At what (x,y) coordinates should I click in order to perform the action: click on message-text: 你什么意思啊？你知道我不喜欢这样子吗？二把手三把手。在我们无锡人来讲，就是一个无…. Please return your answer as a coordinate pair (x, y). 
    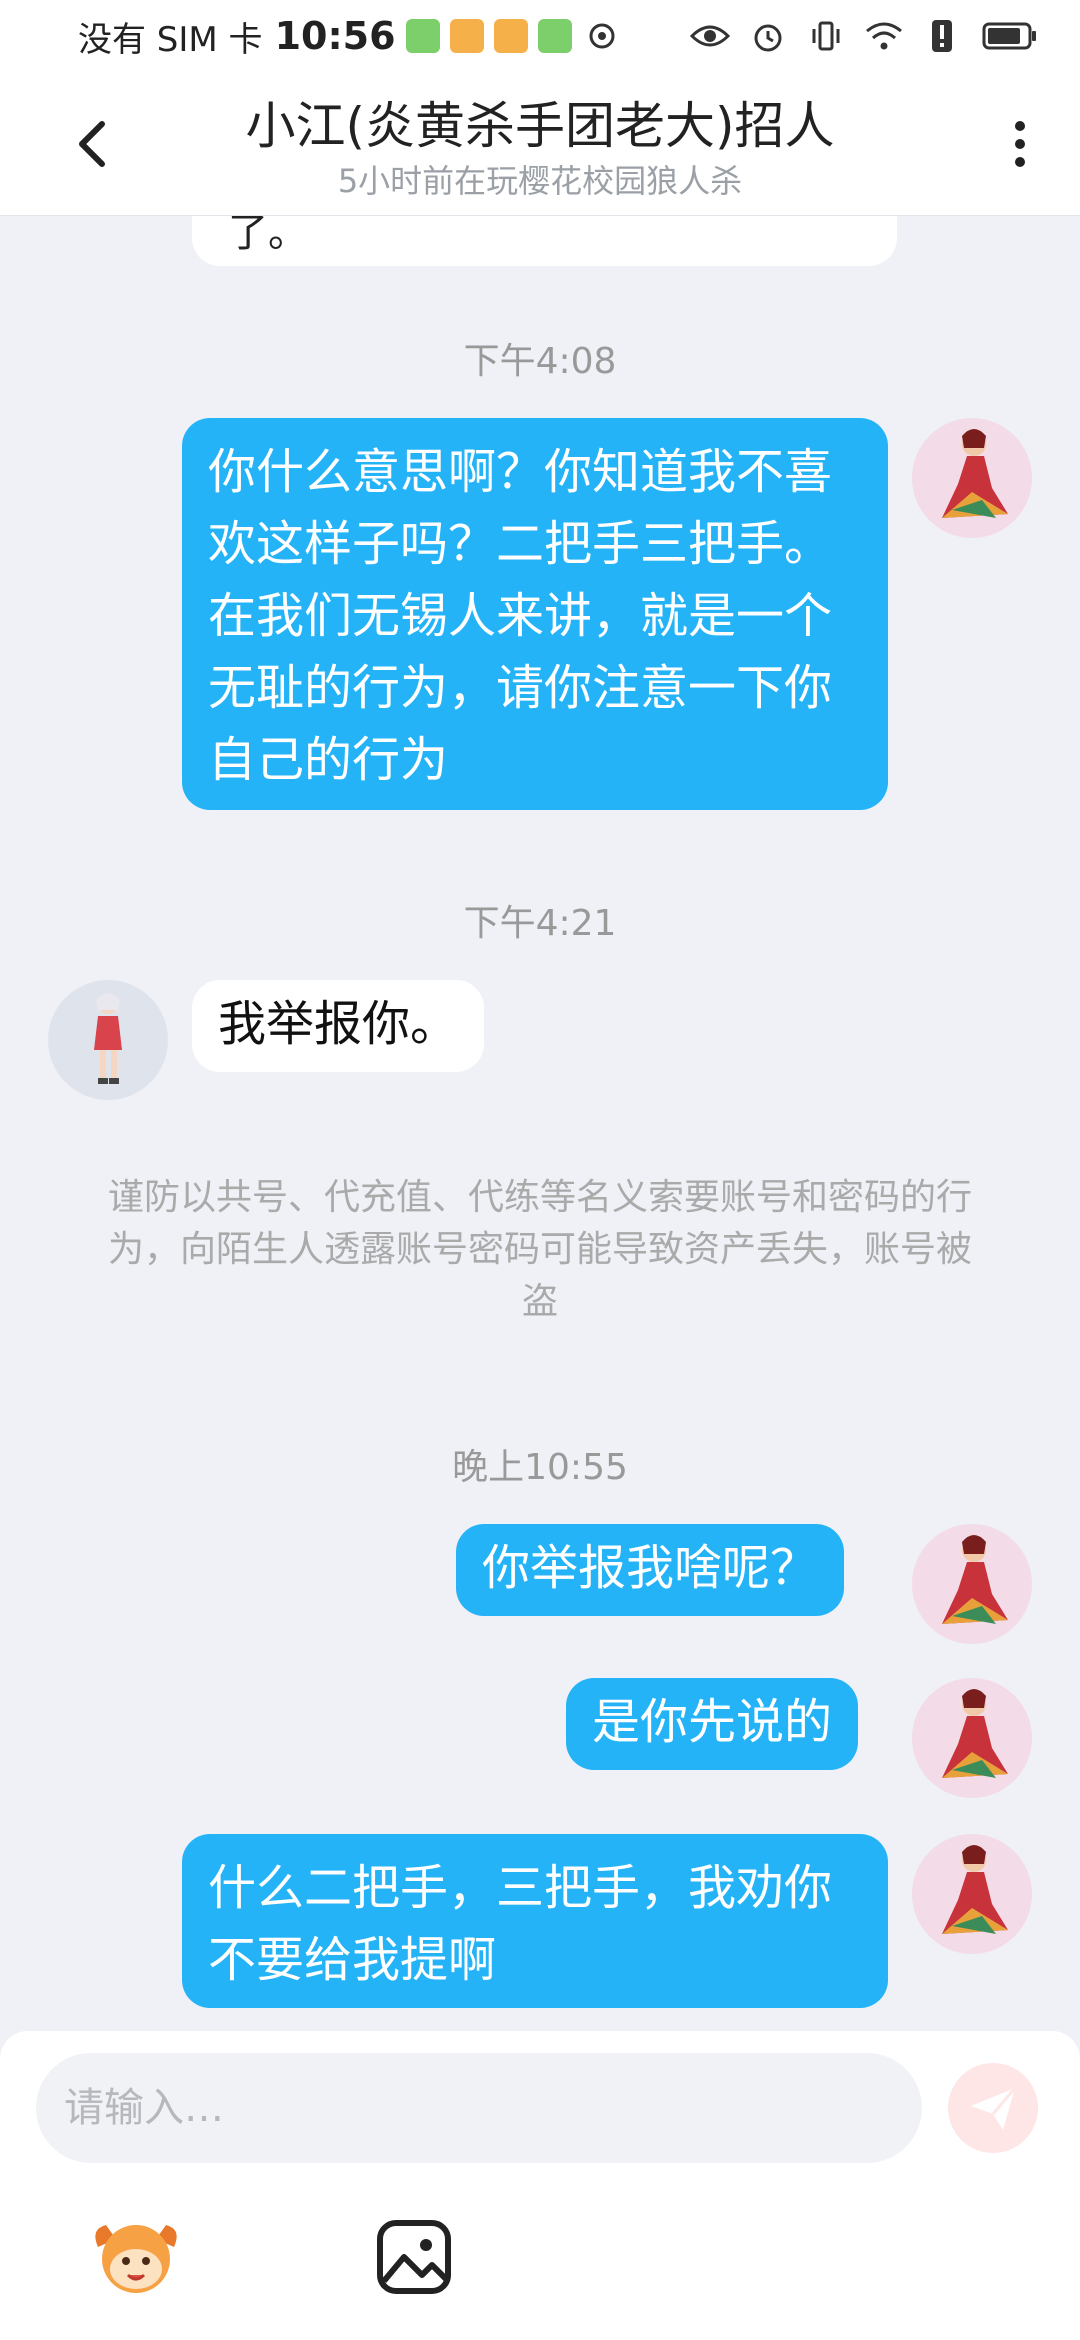
    Looking at the image, I should click on (520, 616).